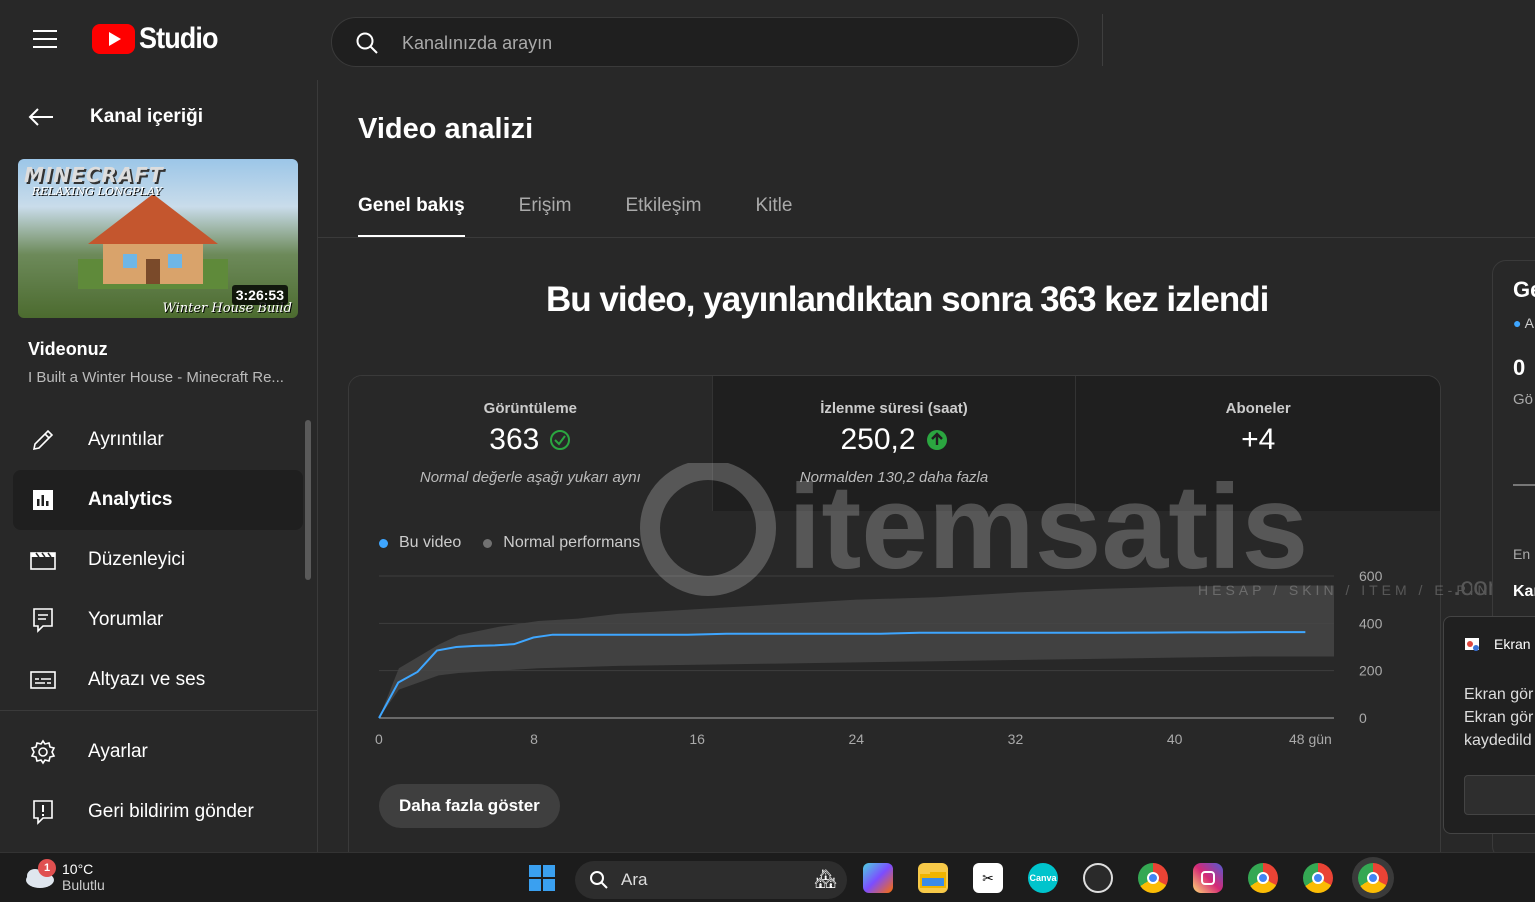  I want to click on metric-value-row: 363, so click(530, 440).